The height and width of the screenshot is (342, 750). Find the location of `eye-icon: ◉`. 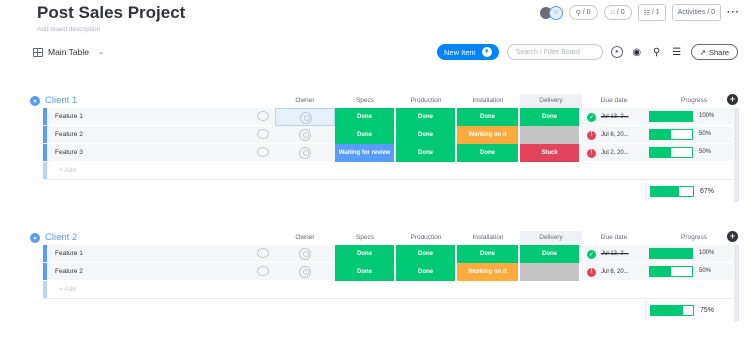

eye-icon: ◉ is located at coordinates (637, 52).